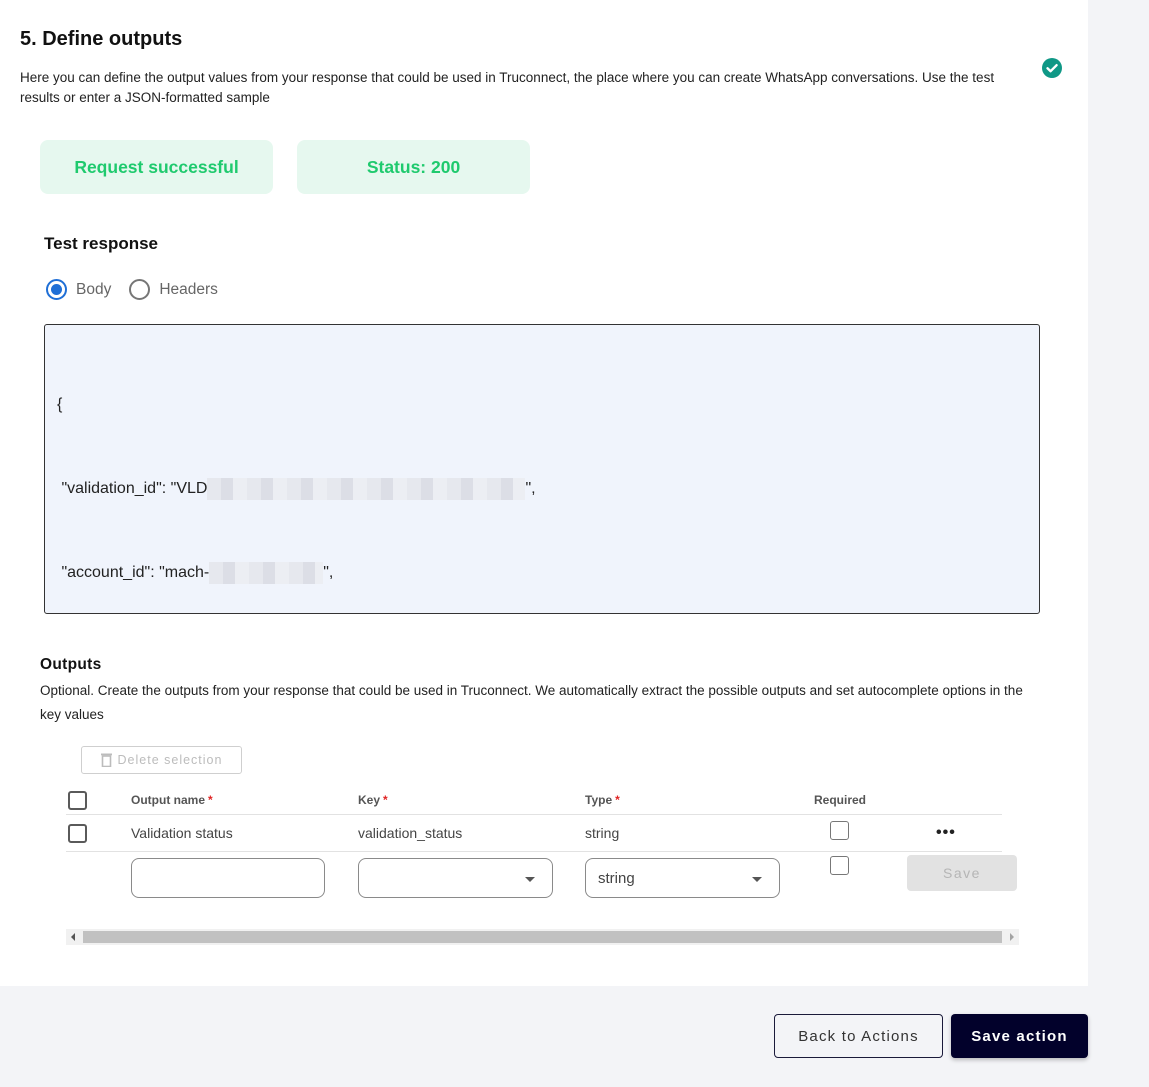 The image size is (1149, 1087). Describe the element at coordinates (946, 833) in the screenshot. I see `more-options-icon: •••` at that location.